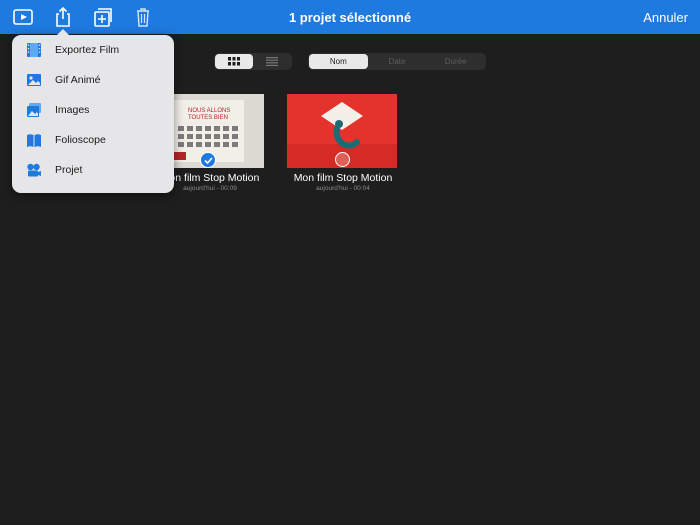 The image size is (700, 525). Describe the element at coordinates (143, 17) in the screenshot. I see `trash-icon` at that location.